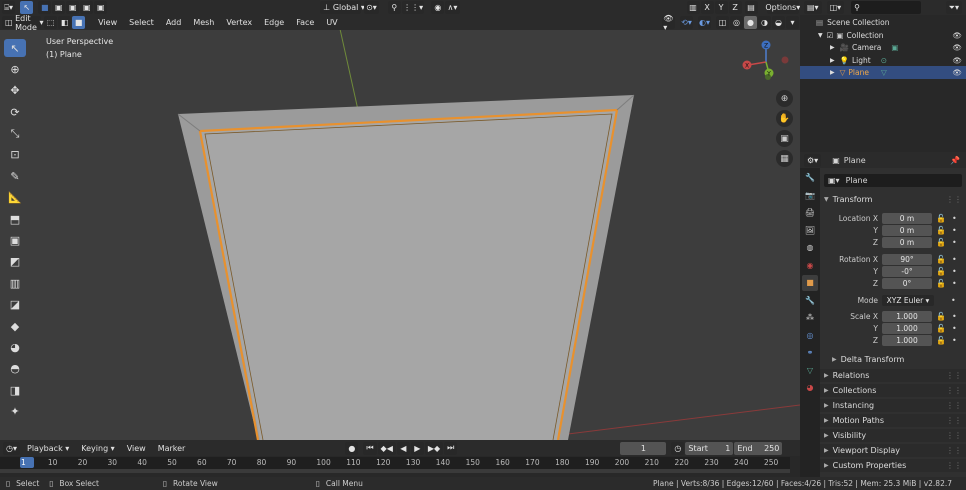 This screenshot has height=490, width=966. What do you see at coordinates (810, 318) in the screenshot?
I see `particles-tab-icon: ⁂` at bounding box center [810, 318].